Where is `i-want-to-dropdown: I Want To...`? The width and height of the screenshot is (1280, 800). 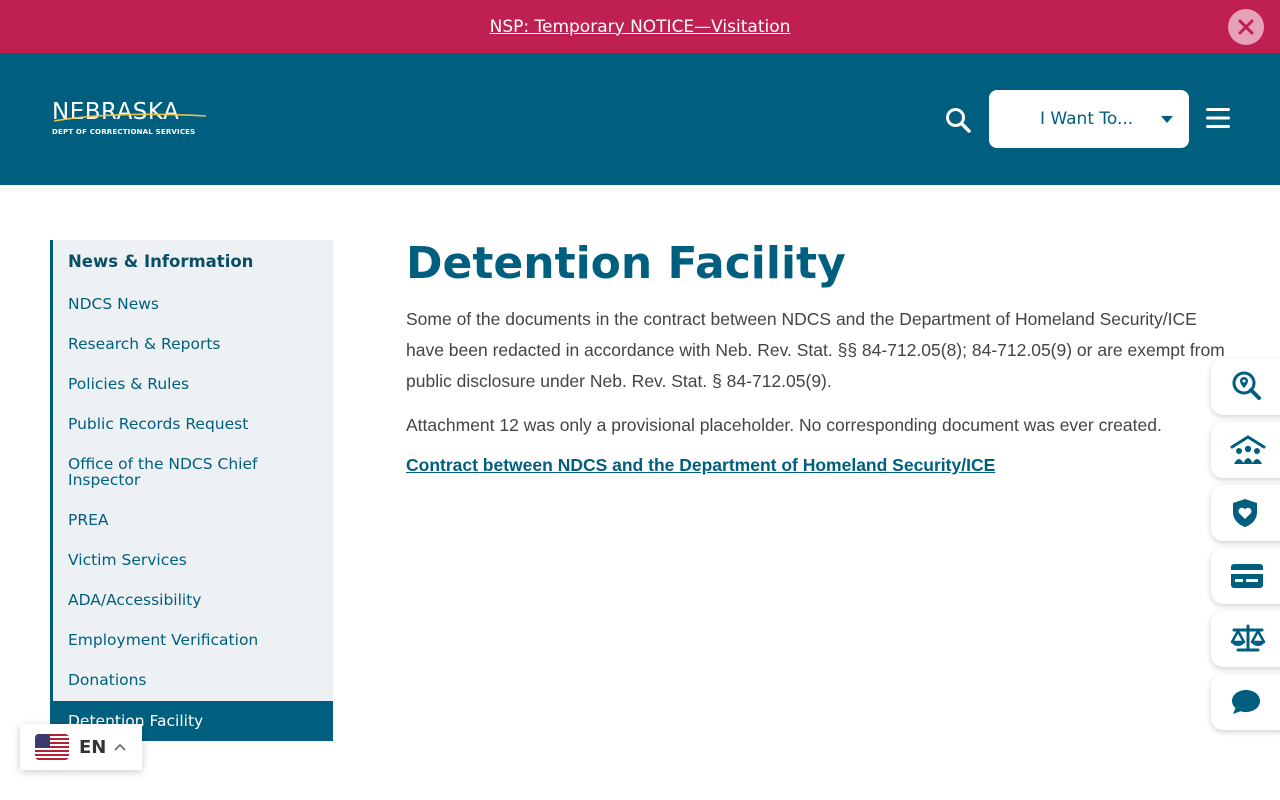
i-want-to-dropdown: I Want To... is located at coordinates (1089, 119).